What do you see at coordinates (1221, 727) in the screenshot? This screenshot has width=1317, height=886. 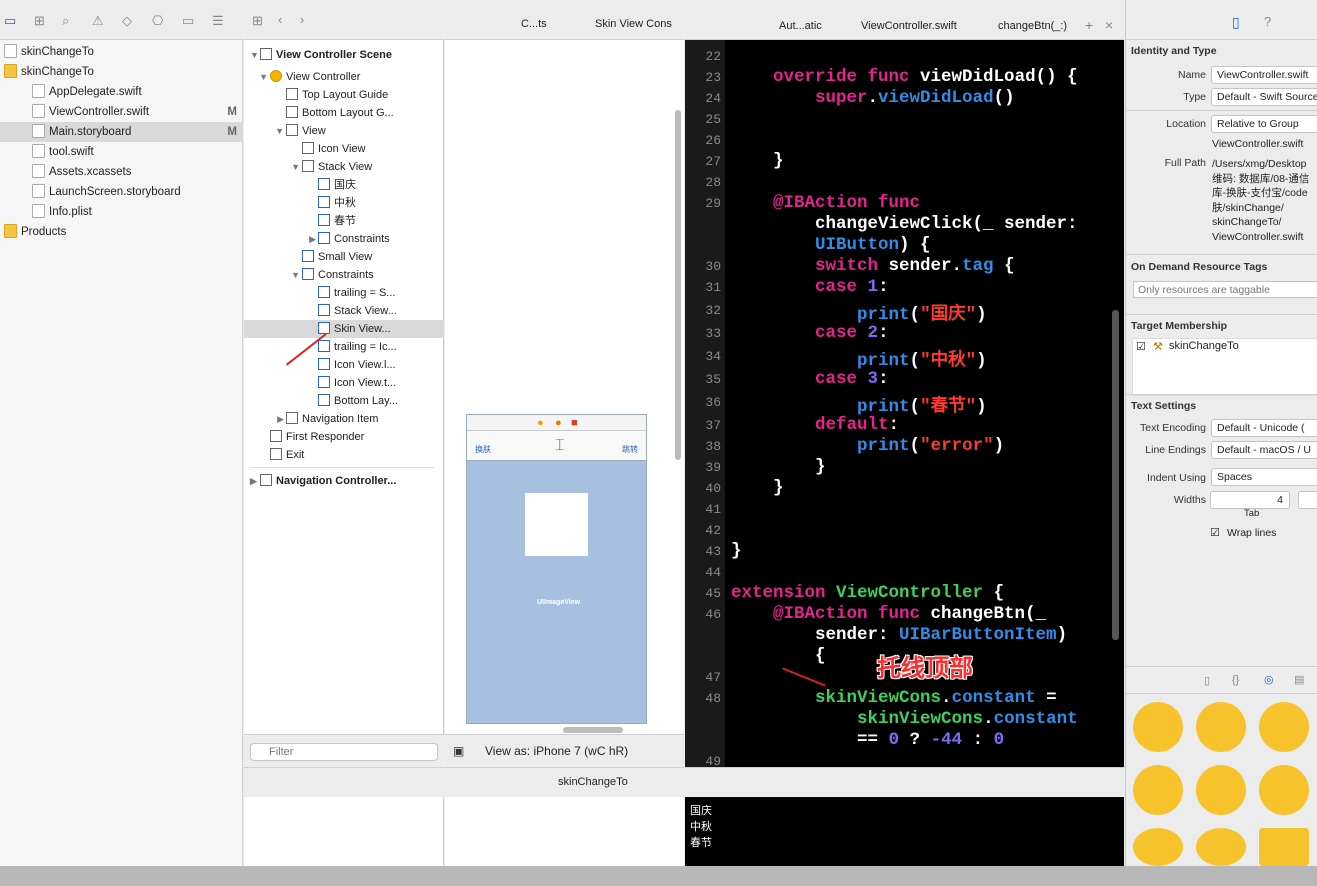 I see `storyboard-reference-icon` at bounding box center [1221, 727].